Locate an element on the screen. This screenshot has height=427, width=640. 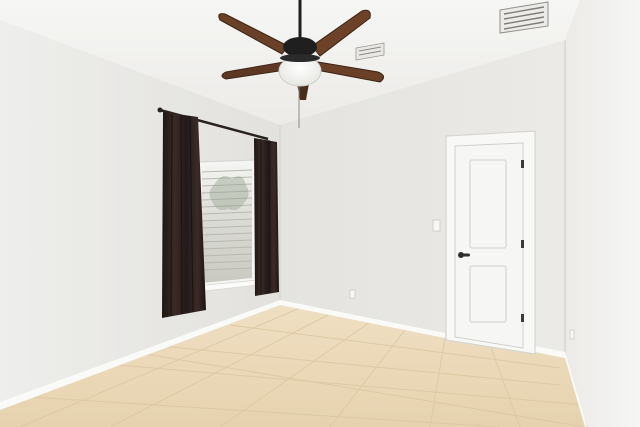
fan-light-ring is located at coordinates (300, 58).